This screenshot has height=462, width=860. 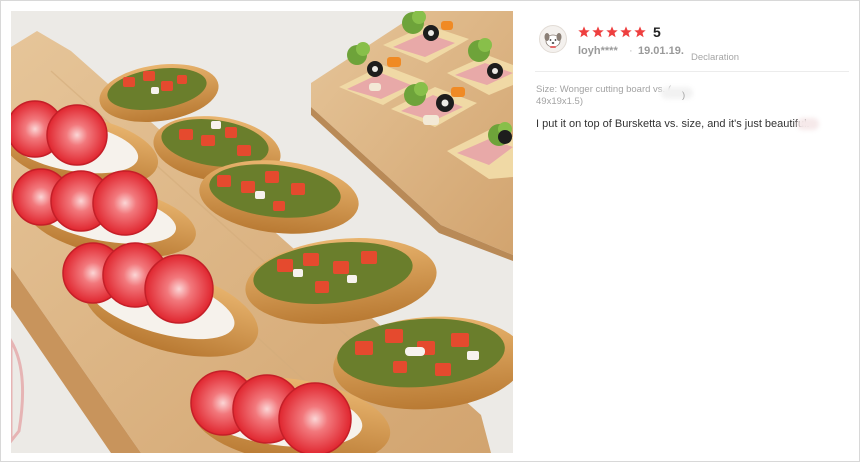 I want to click on review-date: 19.01.19., so click(x=661, y=51).